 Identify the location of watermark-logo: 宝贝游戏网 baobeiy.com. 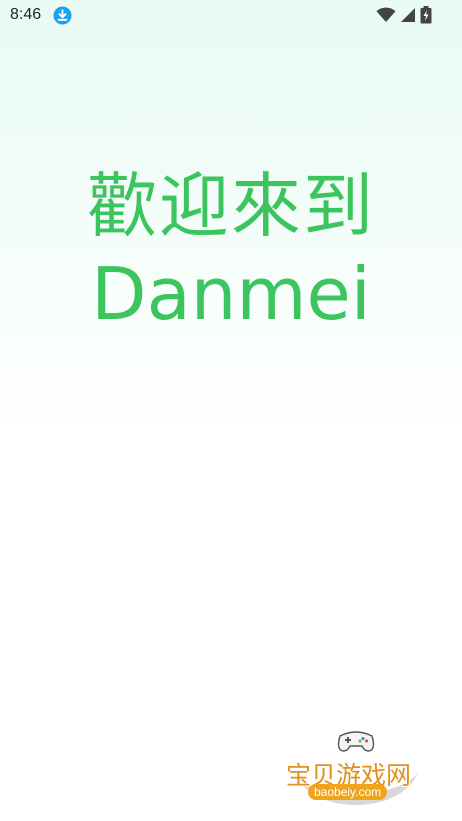
(357, 769).